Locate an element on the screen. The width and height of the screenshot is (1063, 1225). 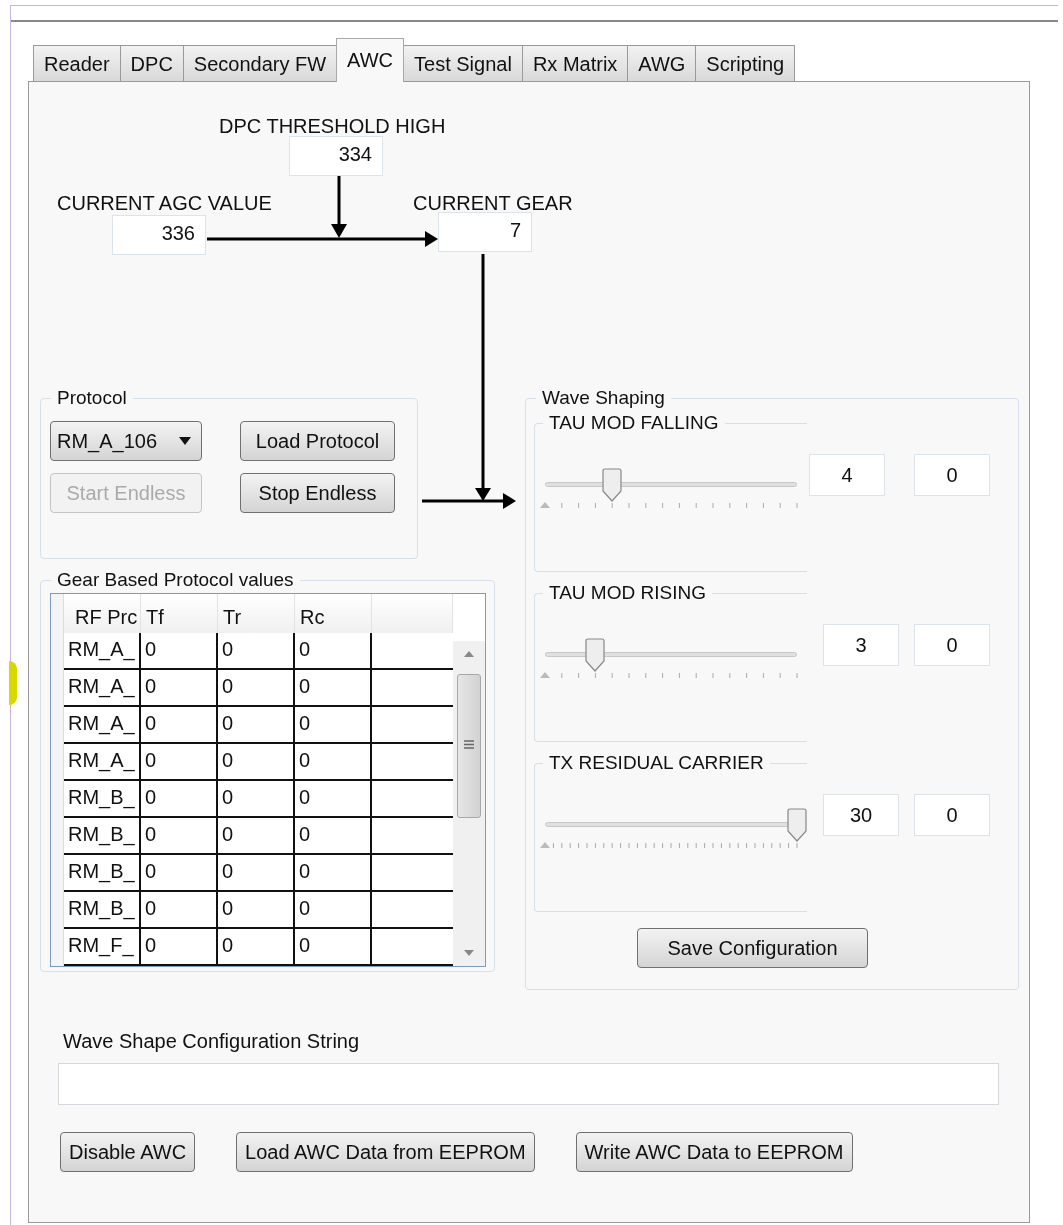
button: Load AWC Data from EEPROM is located at coordinates (385, 1152).